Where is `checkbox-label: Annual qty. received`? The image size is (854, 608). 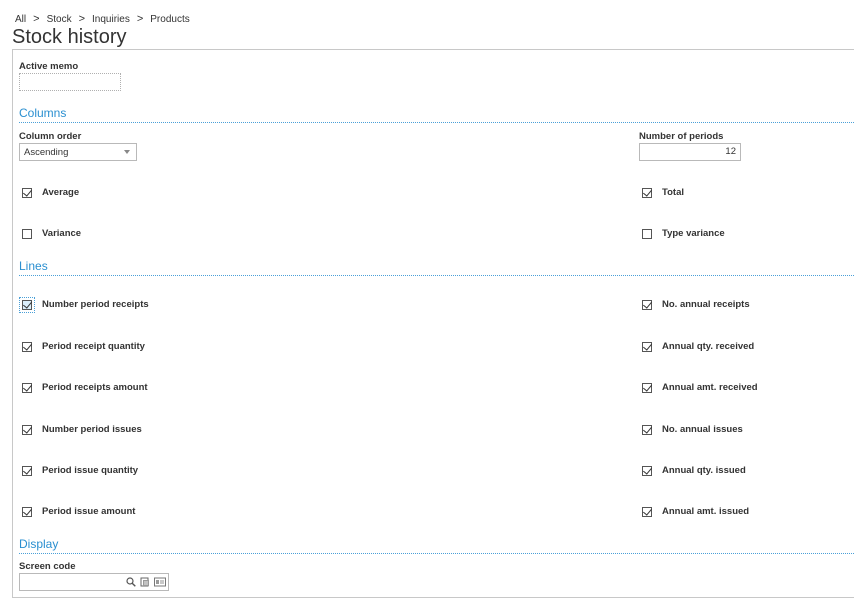 checkbox-label: Annual qty. received is located at coordinates (708, 346).